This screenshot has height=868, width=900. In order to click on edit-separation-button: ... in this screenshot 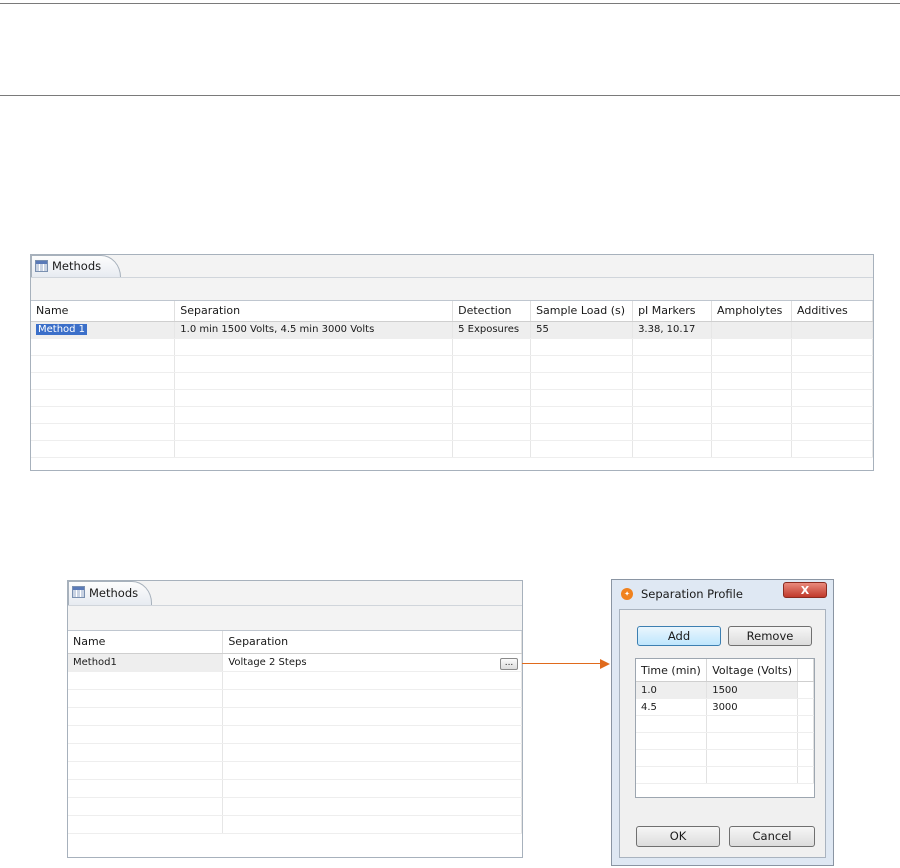, I will do `click(509, 664)`.